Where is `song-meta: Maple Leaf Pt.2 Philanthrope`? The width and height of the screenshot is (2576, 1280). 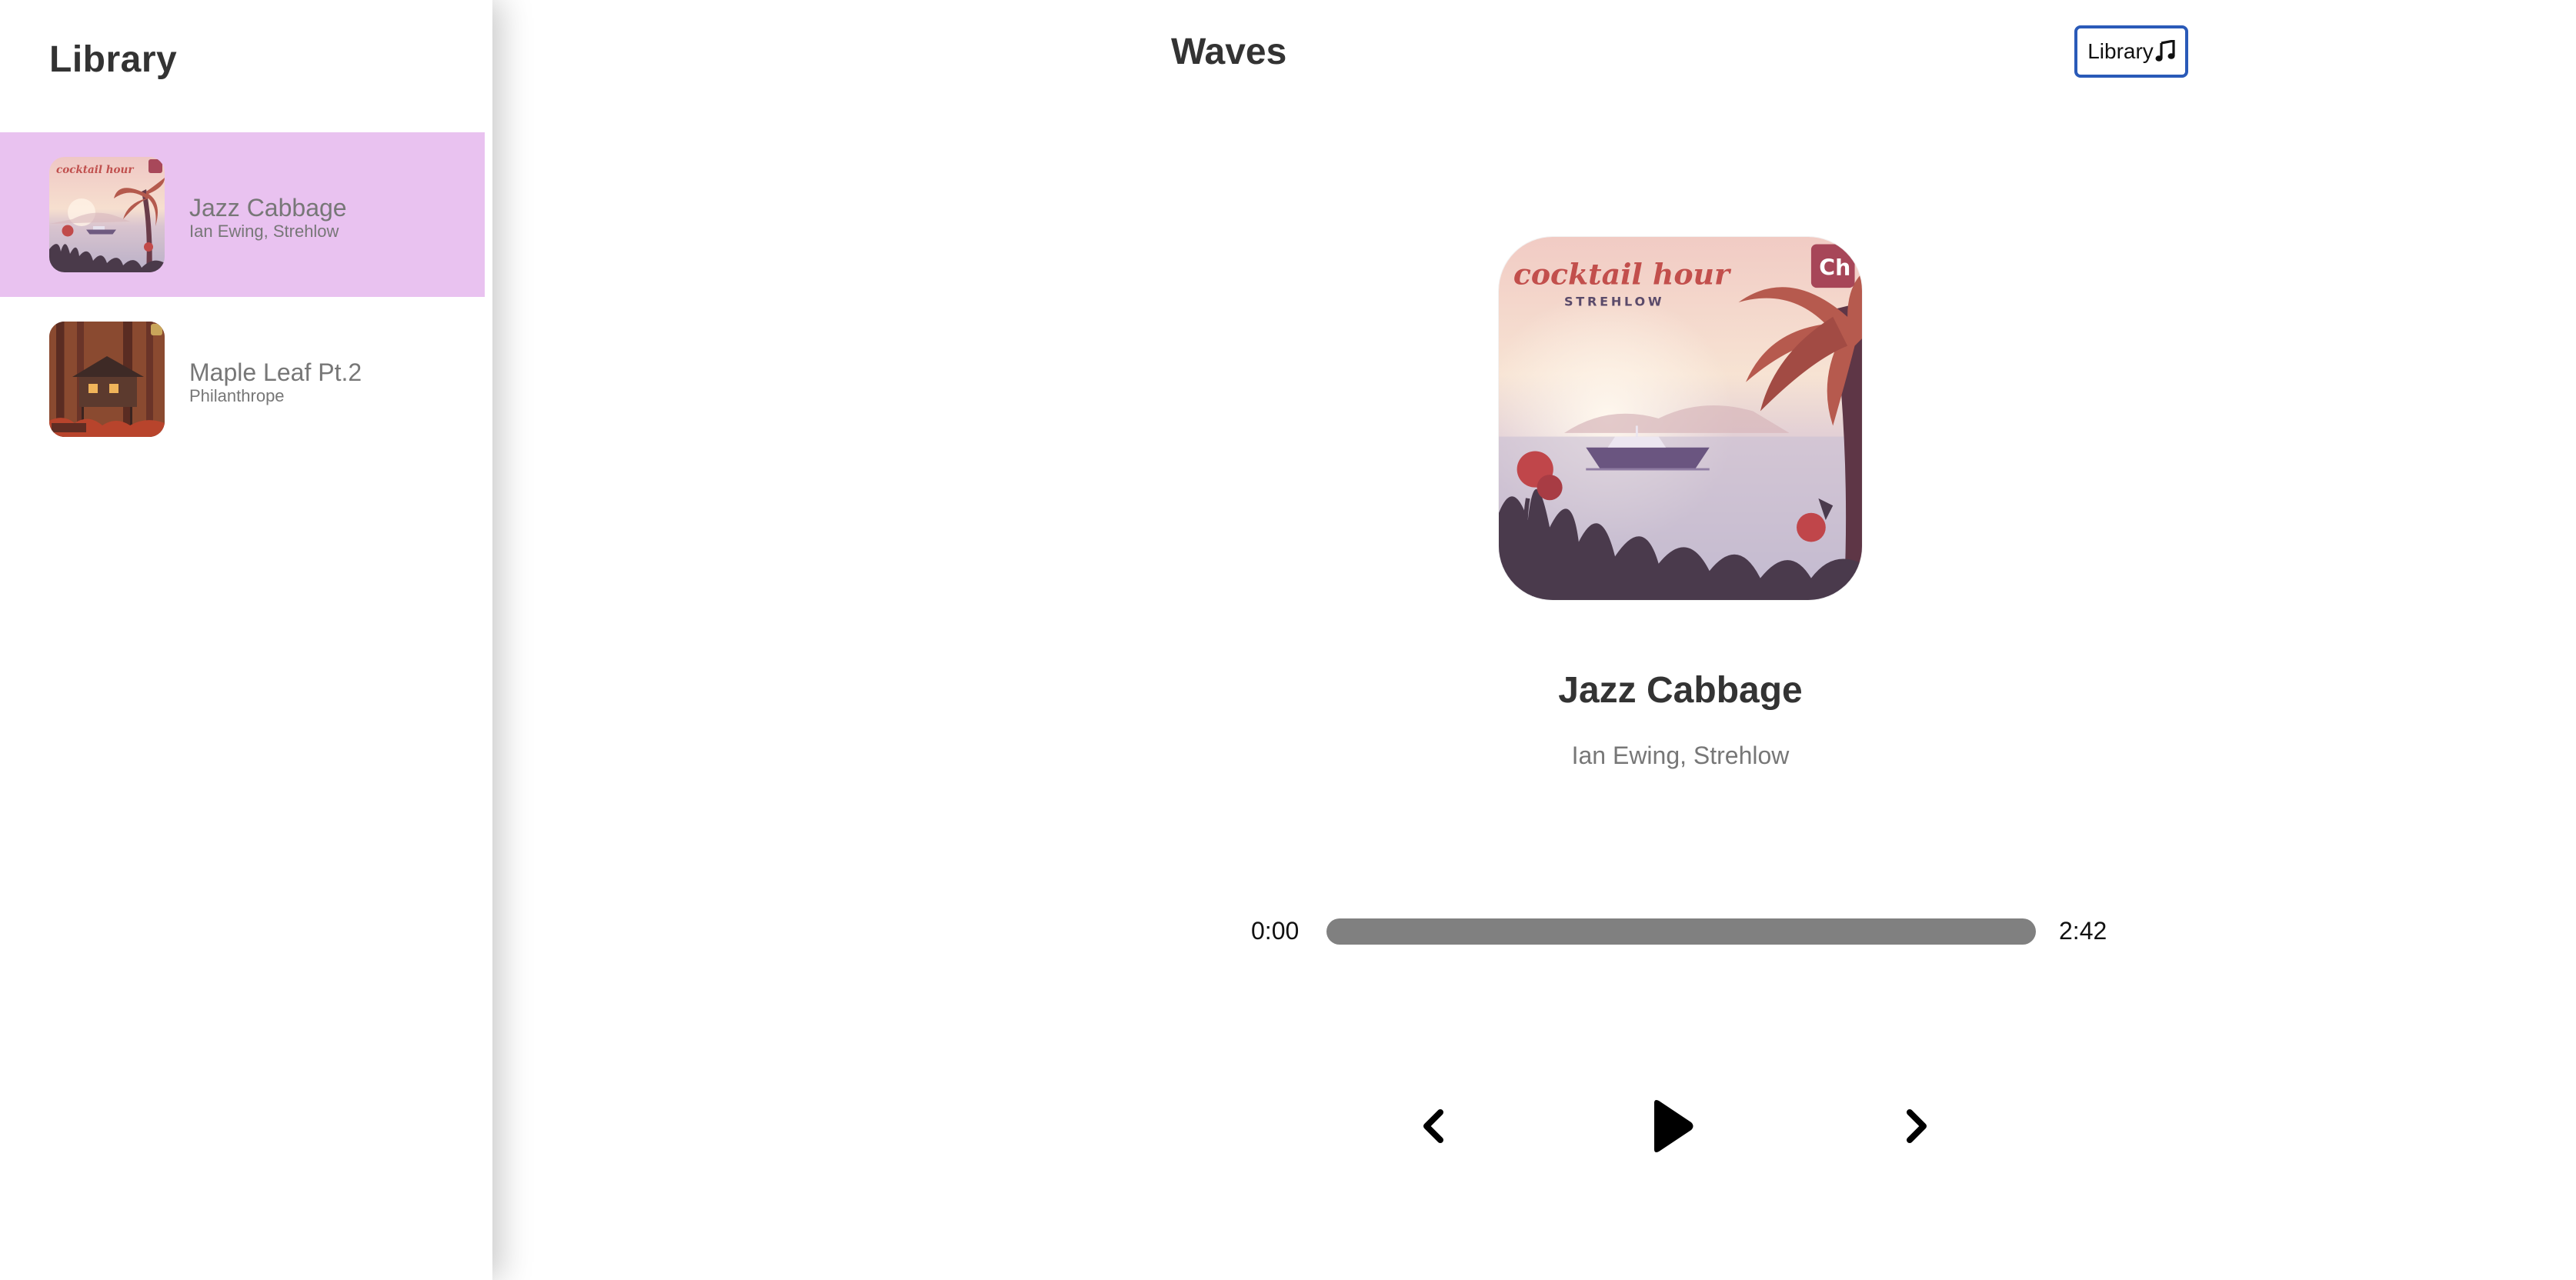
song-meta: Maple Leaf Pt.2 Philanthrope is located at coordinates (275, 382).